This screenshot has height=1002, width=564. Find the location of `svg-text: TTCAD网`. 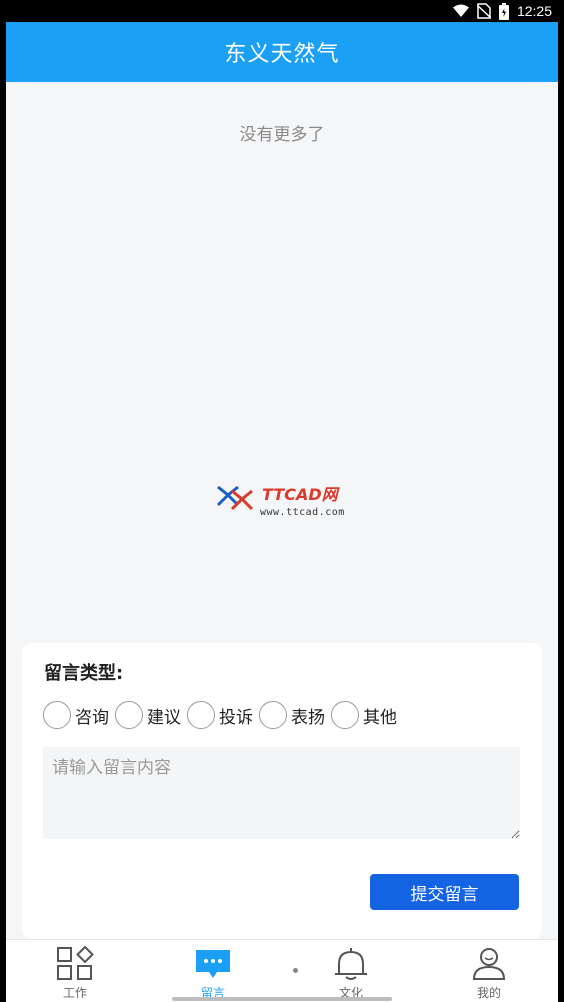

svg-text: TTCAD网 is located at coordinates (301, 494).